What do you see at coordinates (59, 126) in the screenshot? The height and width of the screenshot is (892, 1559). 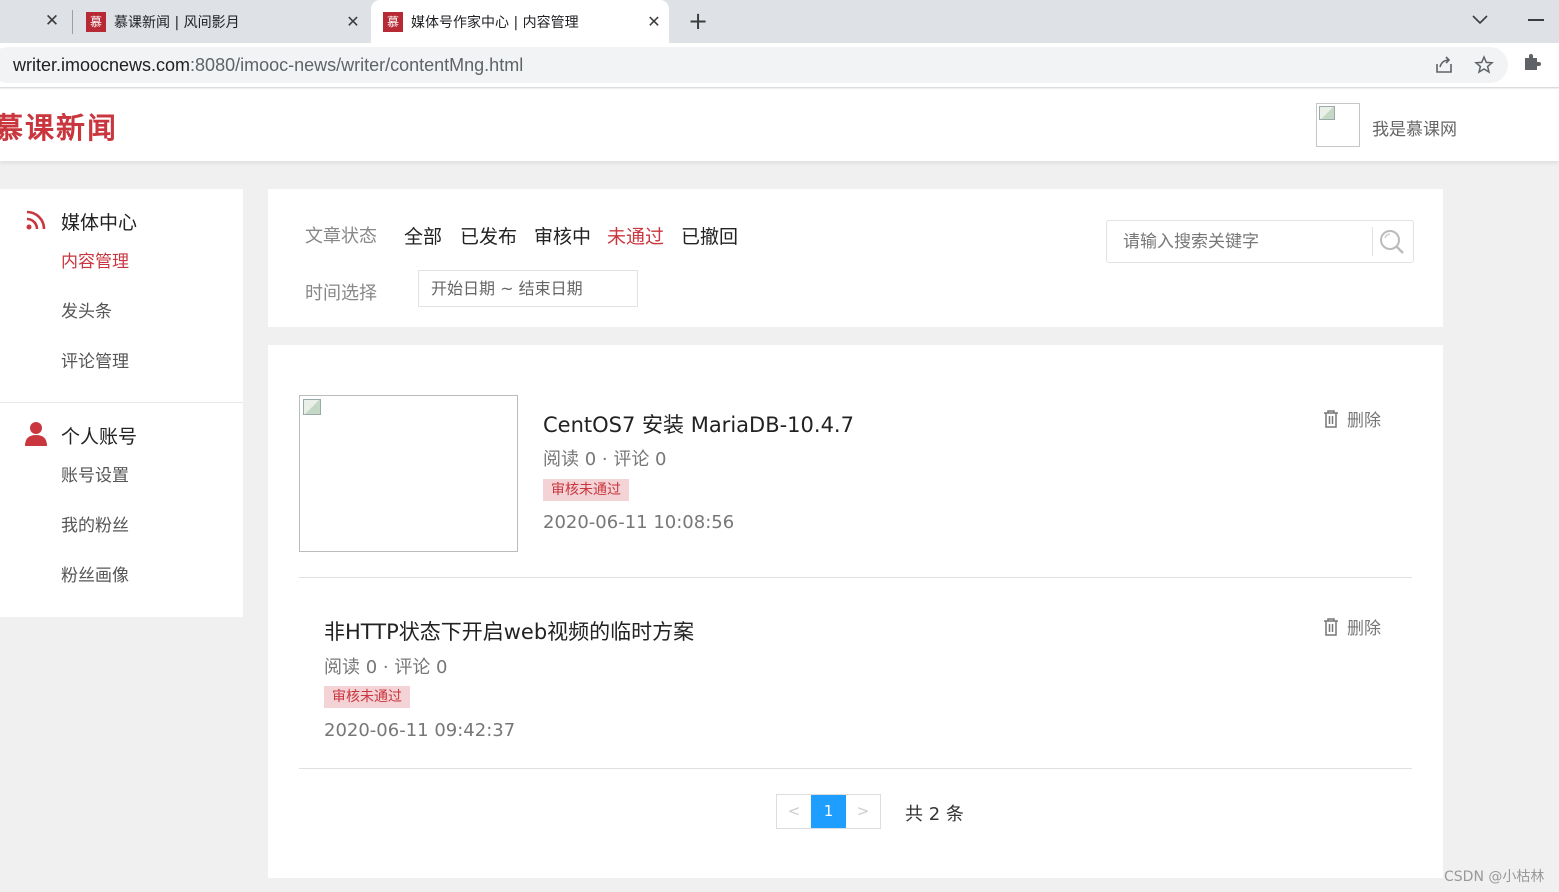 I see `site-logo: 慕课新闻` at bounding box center [59, 126].